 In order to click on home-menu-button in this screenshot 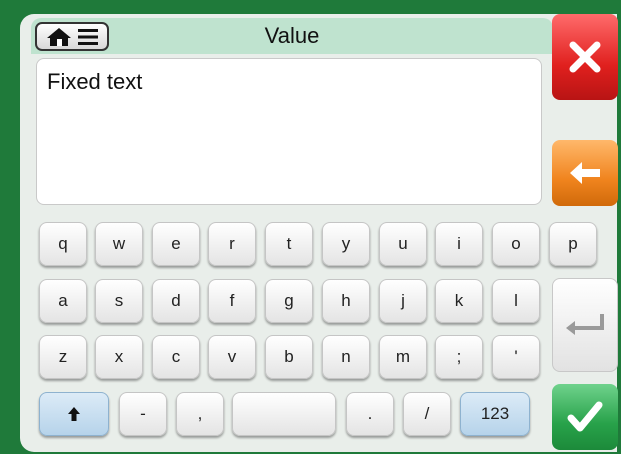, I will do `click(72, 36)`.